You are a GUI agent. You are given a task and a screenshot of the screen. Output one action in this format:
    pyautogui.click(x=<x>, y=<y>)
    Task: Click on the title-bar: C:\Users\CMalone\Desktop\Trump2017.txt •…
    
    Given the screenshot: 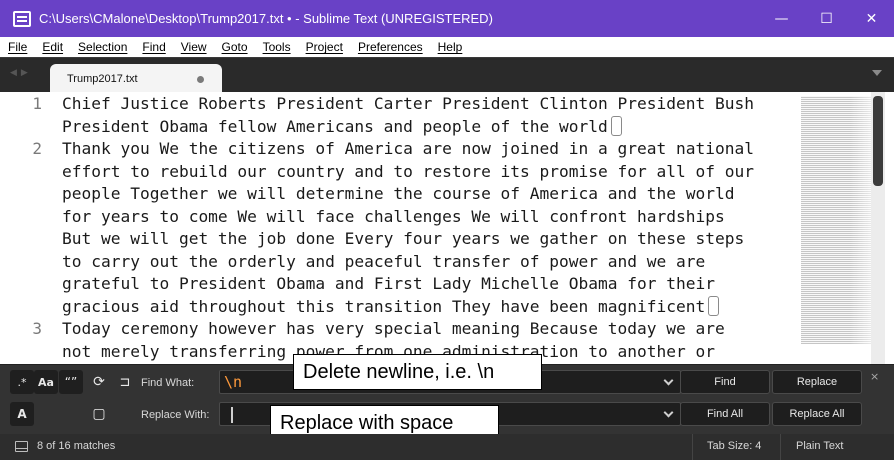 What is the action you would take?
    pyautogui.click(x=447, y=18)
    